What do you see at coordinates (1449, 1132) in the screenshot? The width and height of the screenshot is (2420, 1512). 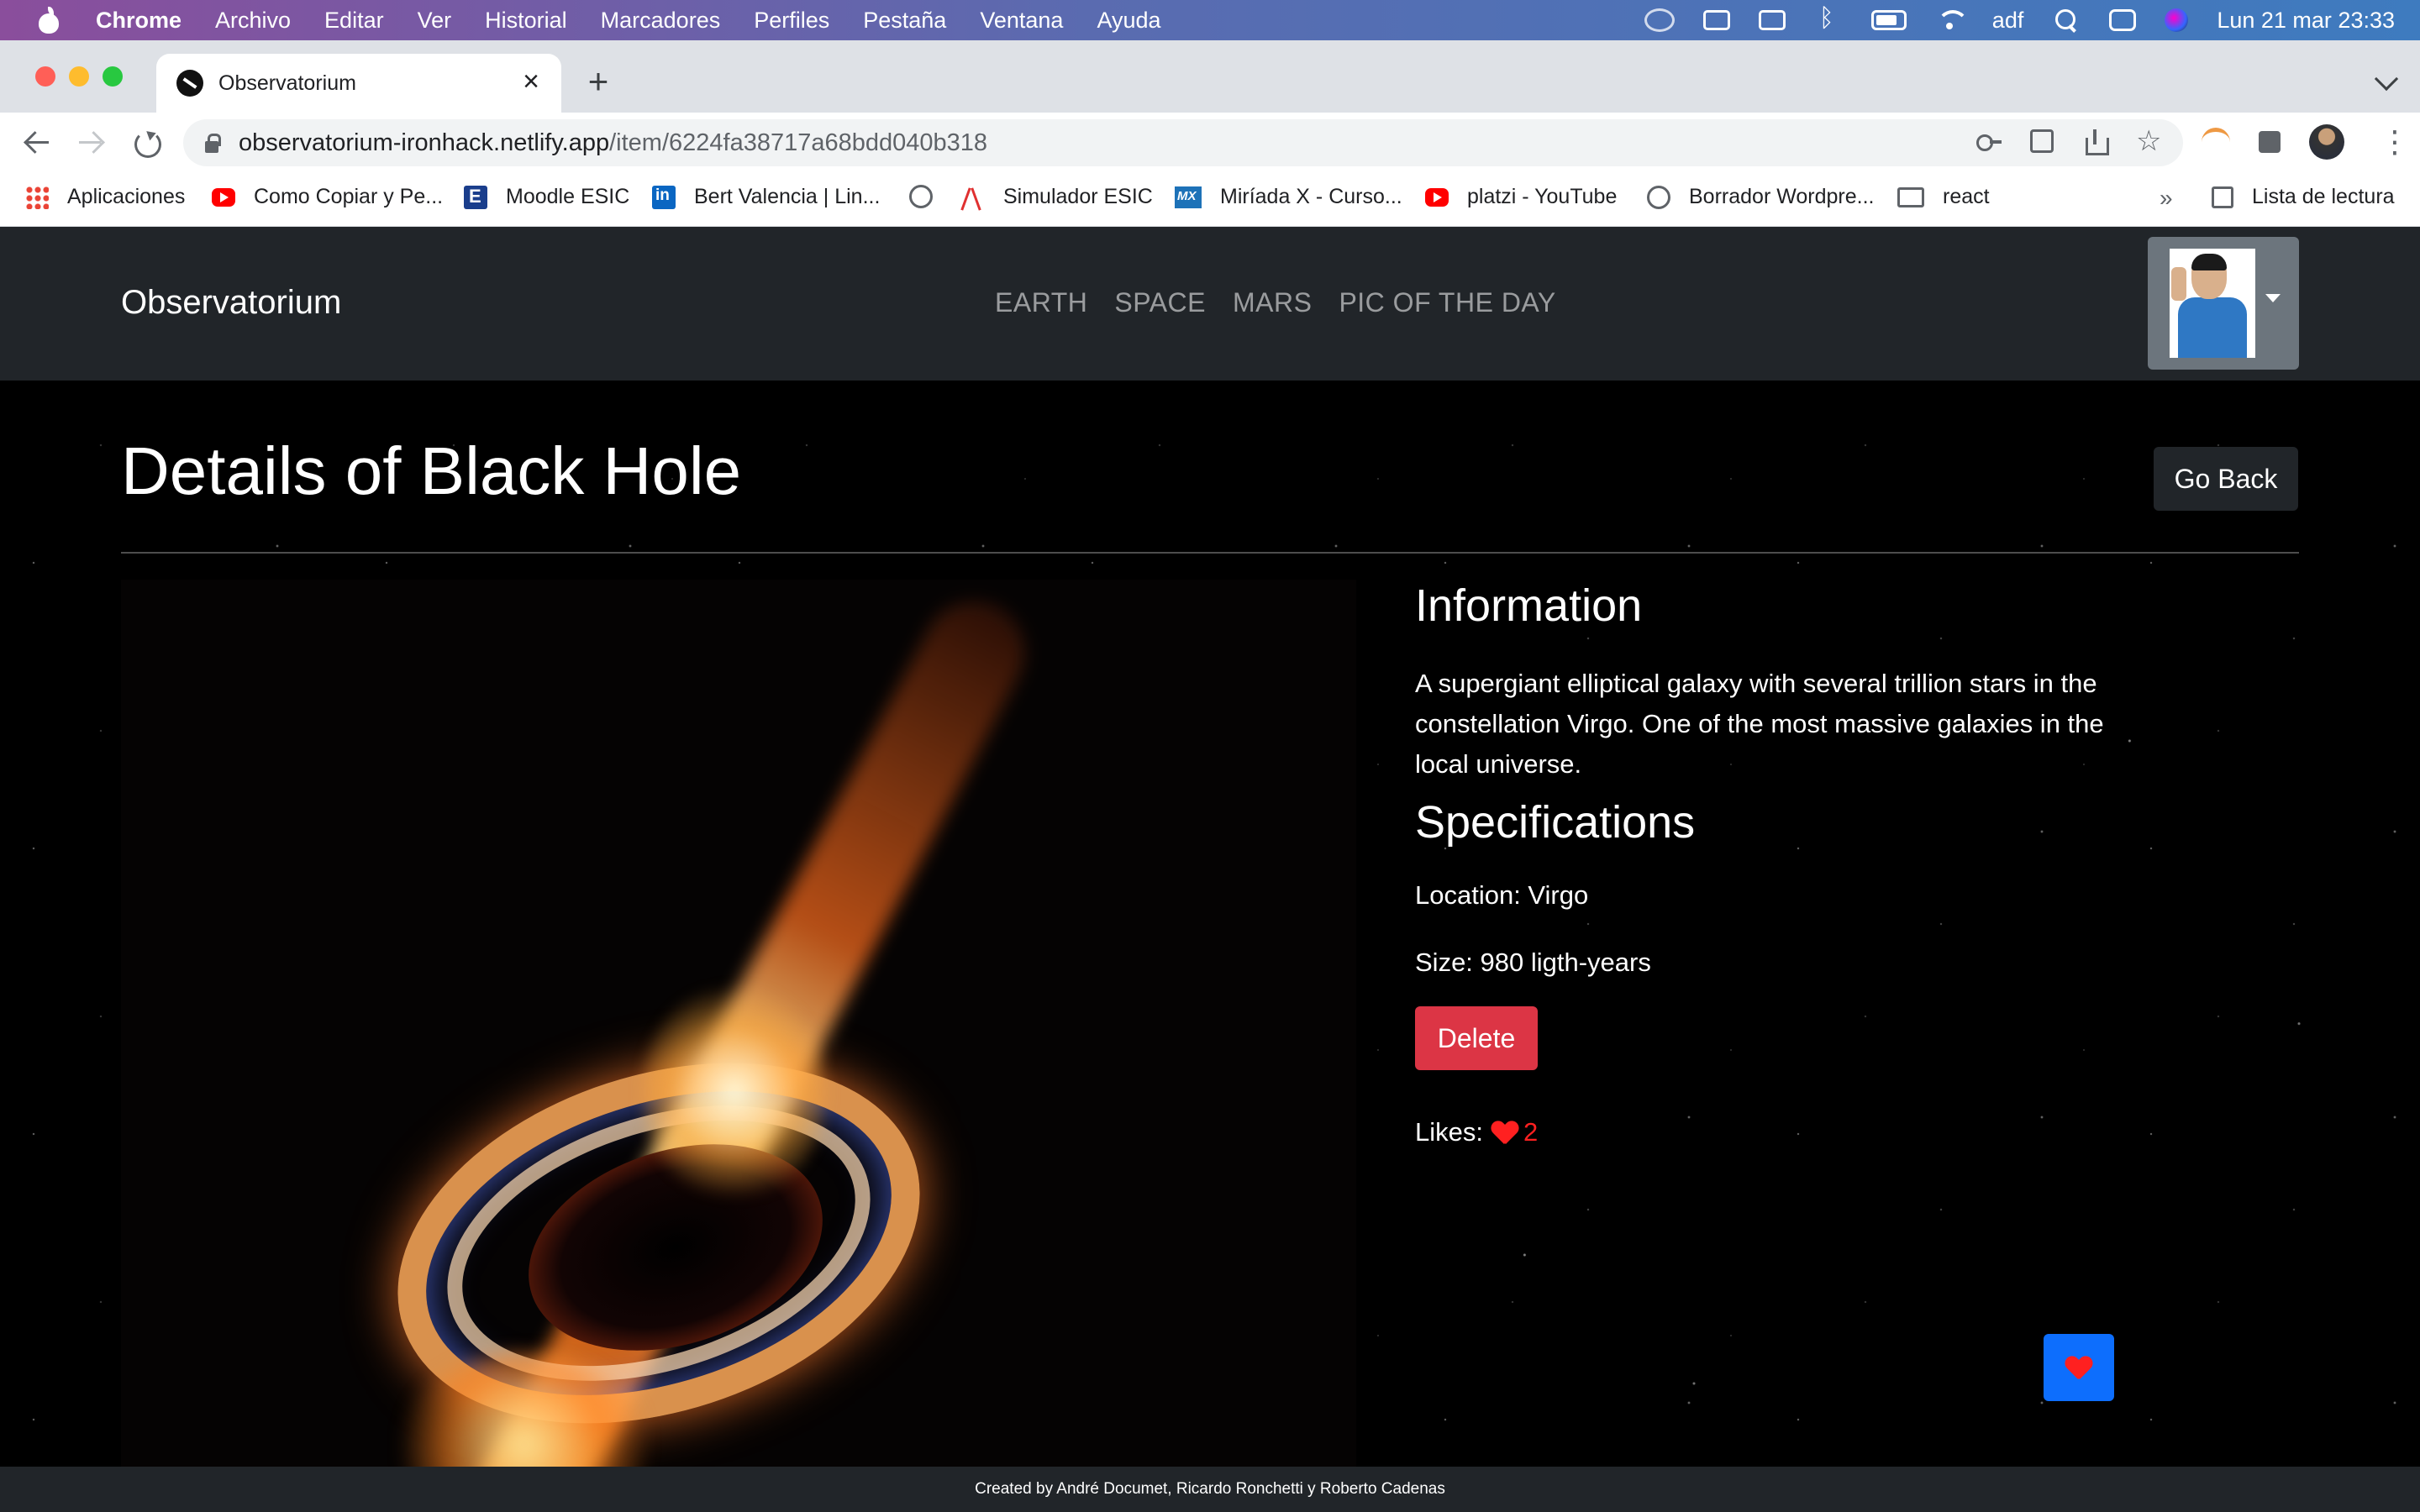 I see `likes-label: Likes:` at bounding box center [1449, 1132].